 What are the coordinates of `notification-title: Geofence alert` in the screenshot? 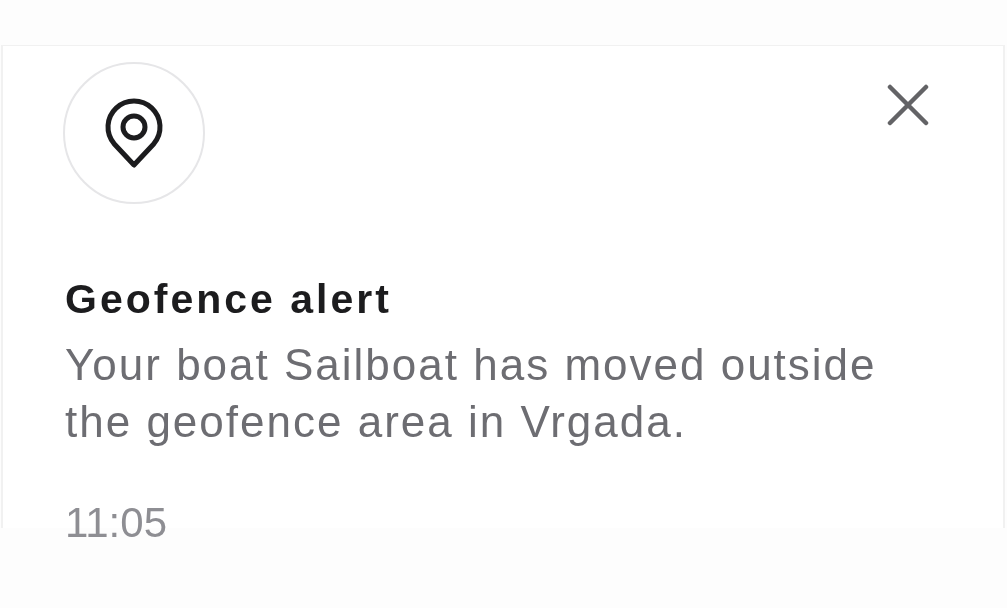 It's located at (228, 299).